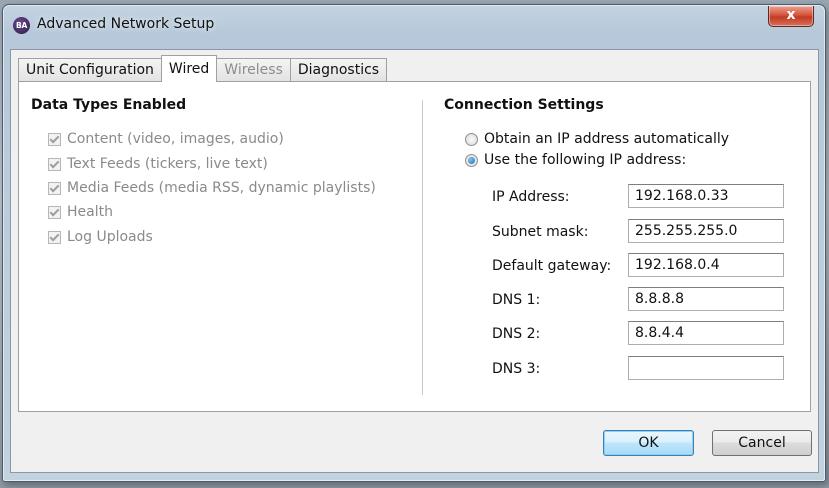 The image size is (829, 488). What do you see at coordinates (21, 25) in the screenshot?
I see `app-logo-icon: BA` at bounding box center [21, 25].